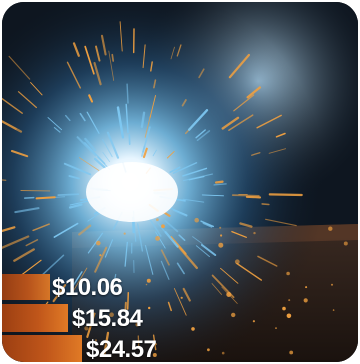  Describe the element at coordinates (121, 349) in the screenshot. I see `price-label-3: $24.57` at that location.